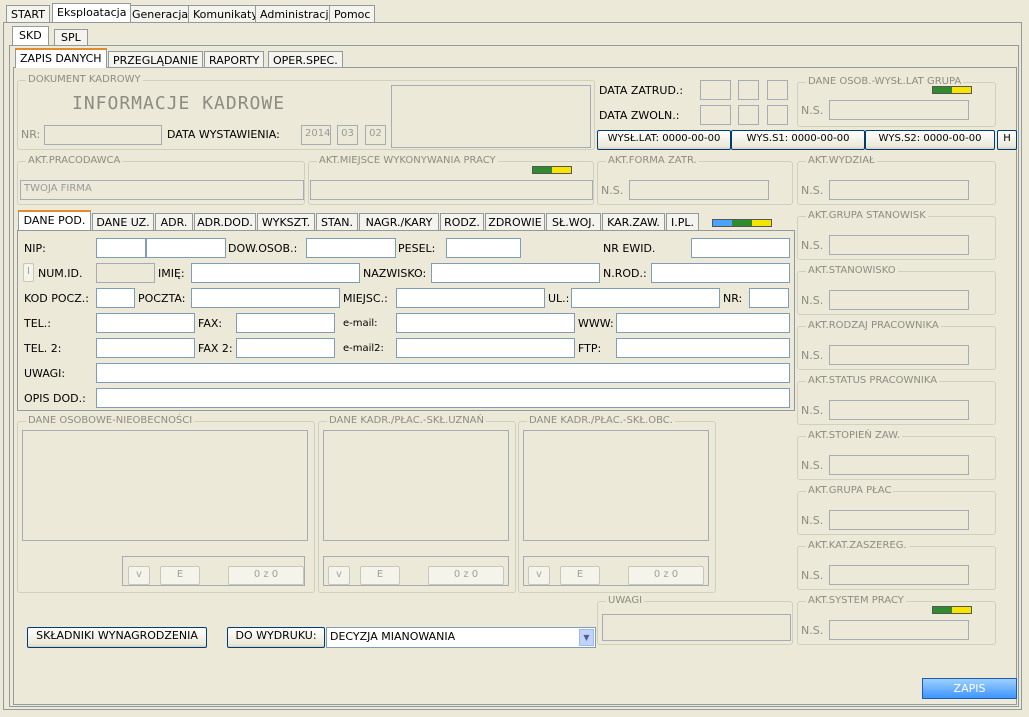 The image size is (1029, 717). I want to click on fax2-field, so click(285, 348).